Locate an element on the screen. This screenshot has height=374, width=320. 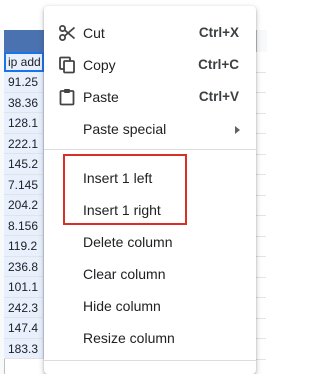
table-cell: 91.25 is located at coordinates (24, 82).